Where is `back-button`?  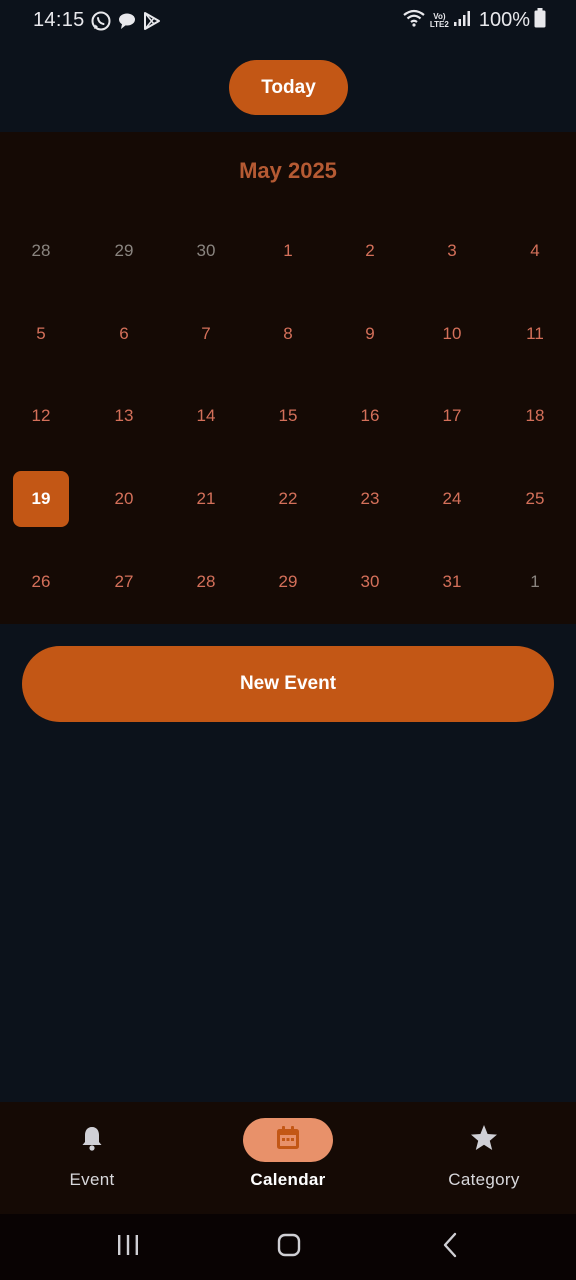
back-button is located at coordinates (451, 1247).